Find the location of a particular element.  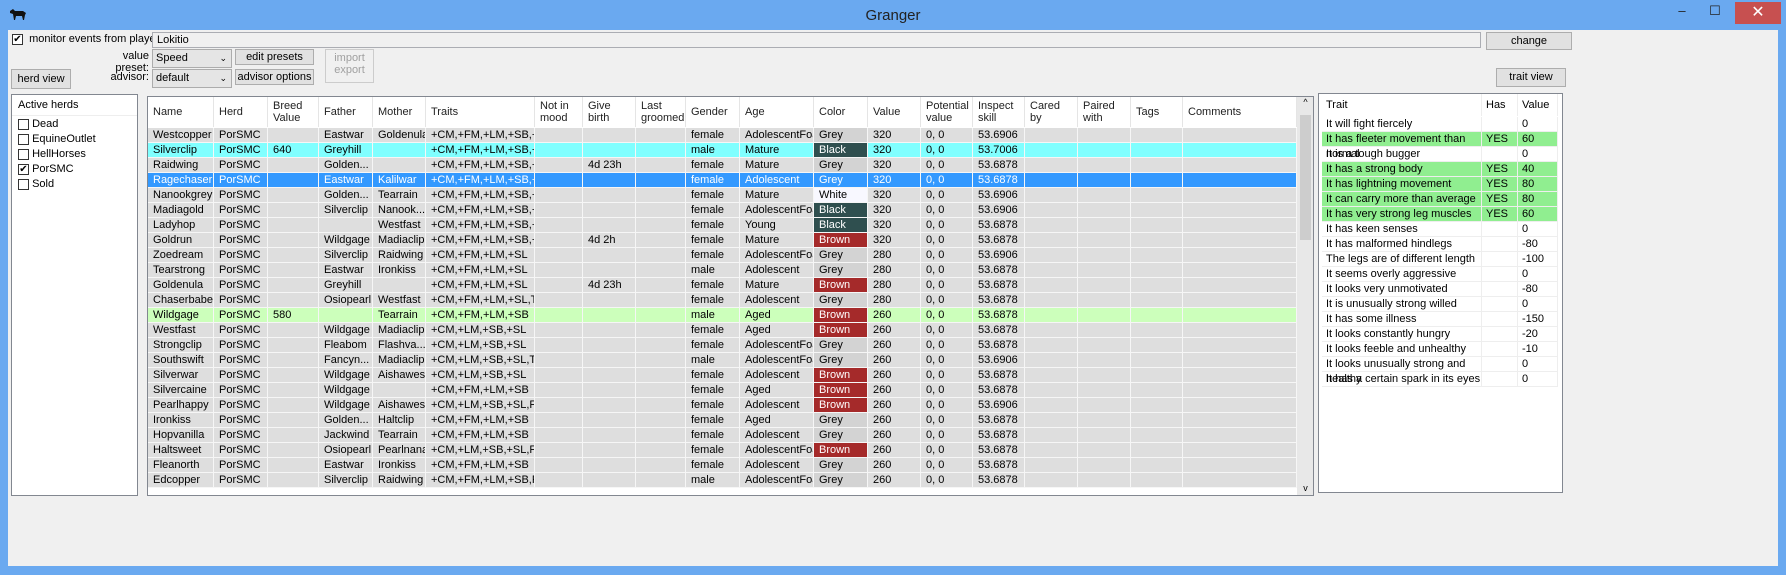

cell-father: Osiopearl is located at coordinates (346, 450).